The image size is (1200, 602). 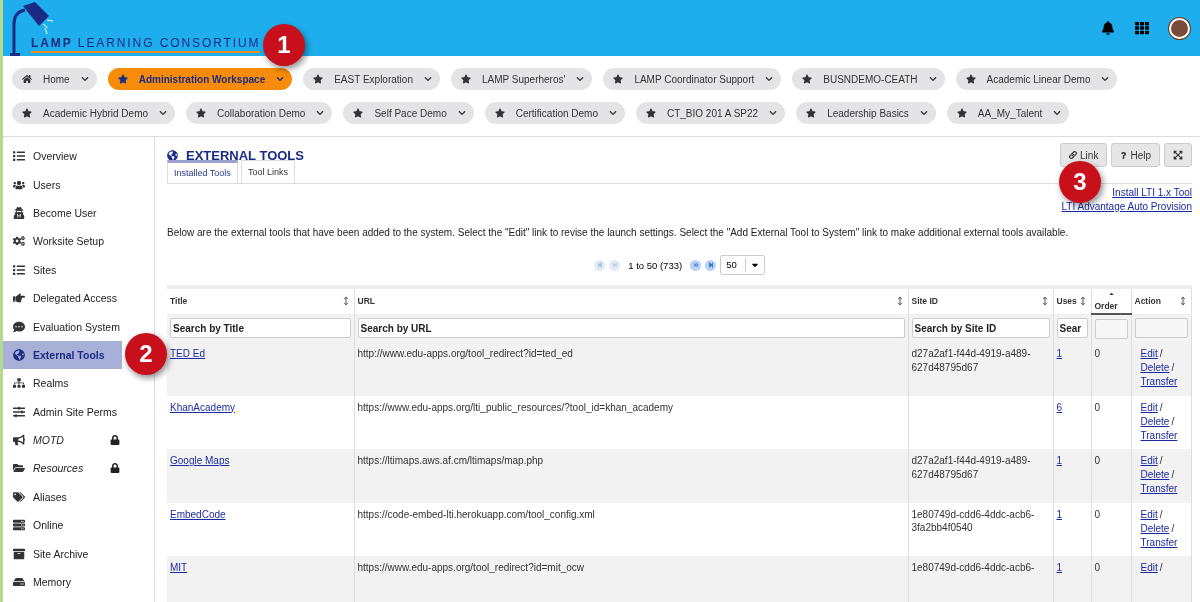 I want to click on page-size-select: 50, so click(x=742, y=265).